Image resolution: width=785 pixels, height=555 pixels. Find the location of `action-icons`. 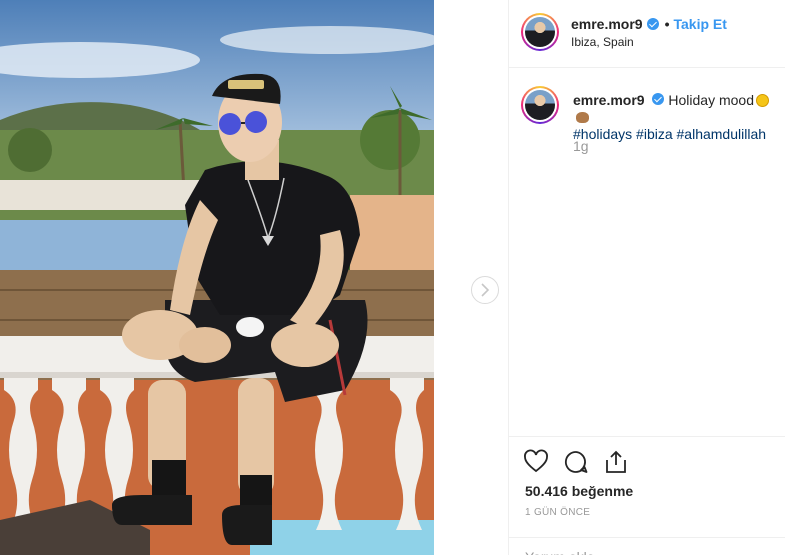

action-icons is located at coordinates (576, 462).